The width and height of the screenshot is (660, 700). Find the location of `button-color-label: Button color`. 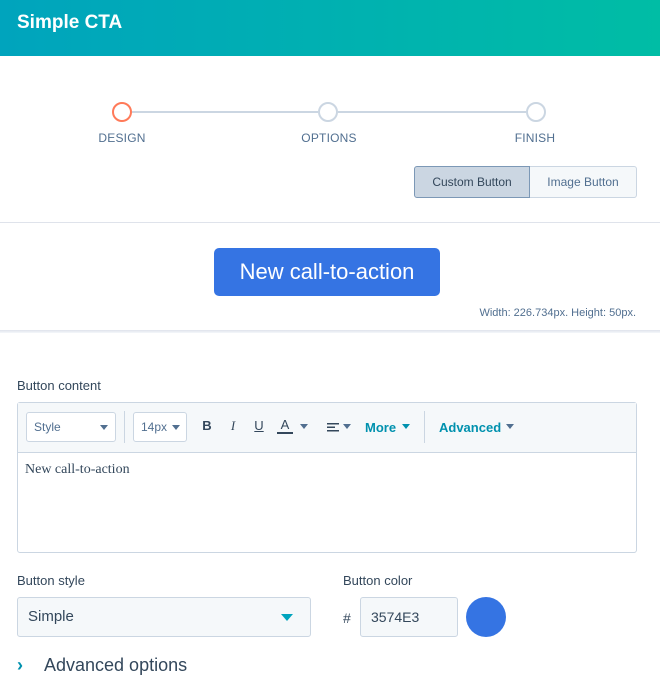

button-color-label: Button color is located at coordinates (378, 580).